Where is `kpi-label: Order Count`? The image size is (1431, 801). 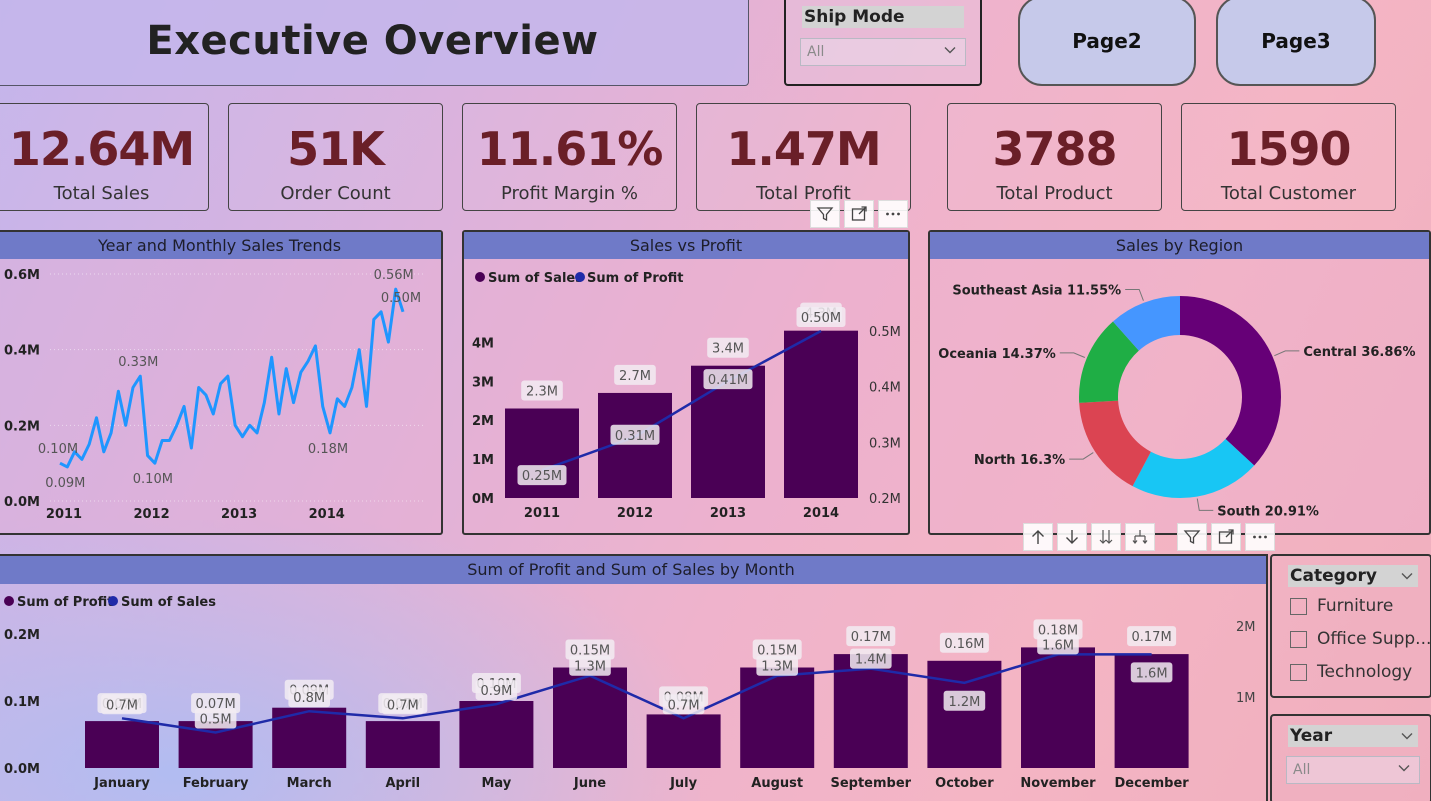 kpi-label: Order Count is located at coordinates (335, 193).